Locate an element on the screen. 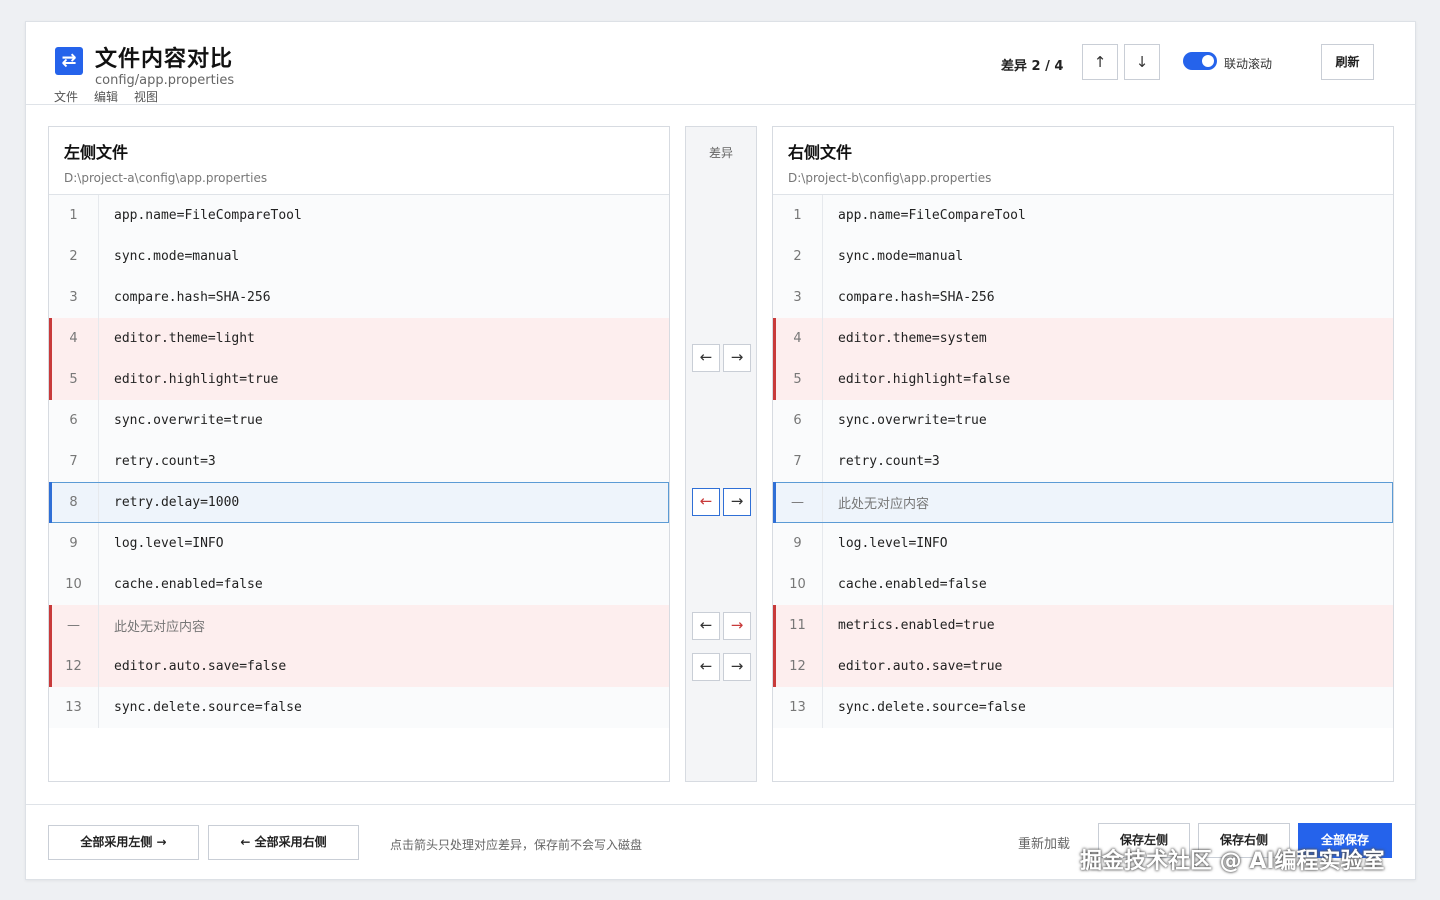 This screenshot has height=900, width=1440. sync-scroll-label: 联动滚动 is located at coordinates (1248, 64).